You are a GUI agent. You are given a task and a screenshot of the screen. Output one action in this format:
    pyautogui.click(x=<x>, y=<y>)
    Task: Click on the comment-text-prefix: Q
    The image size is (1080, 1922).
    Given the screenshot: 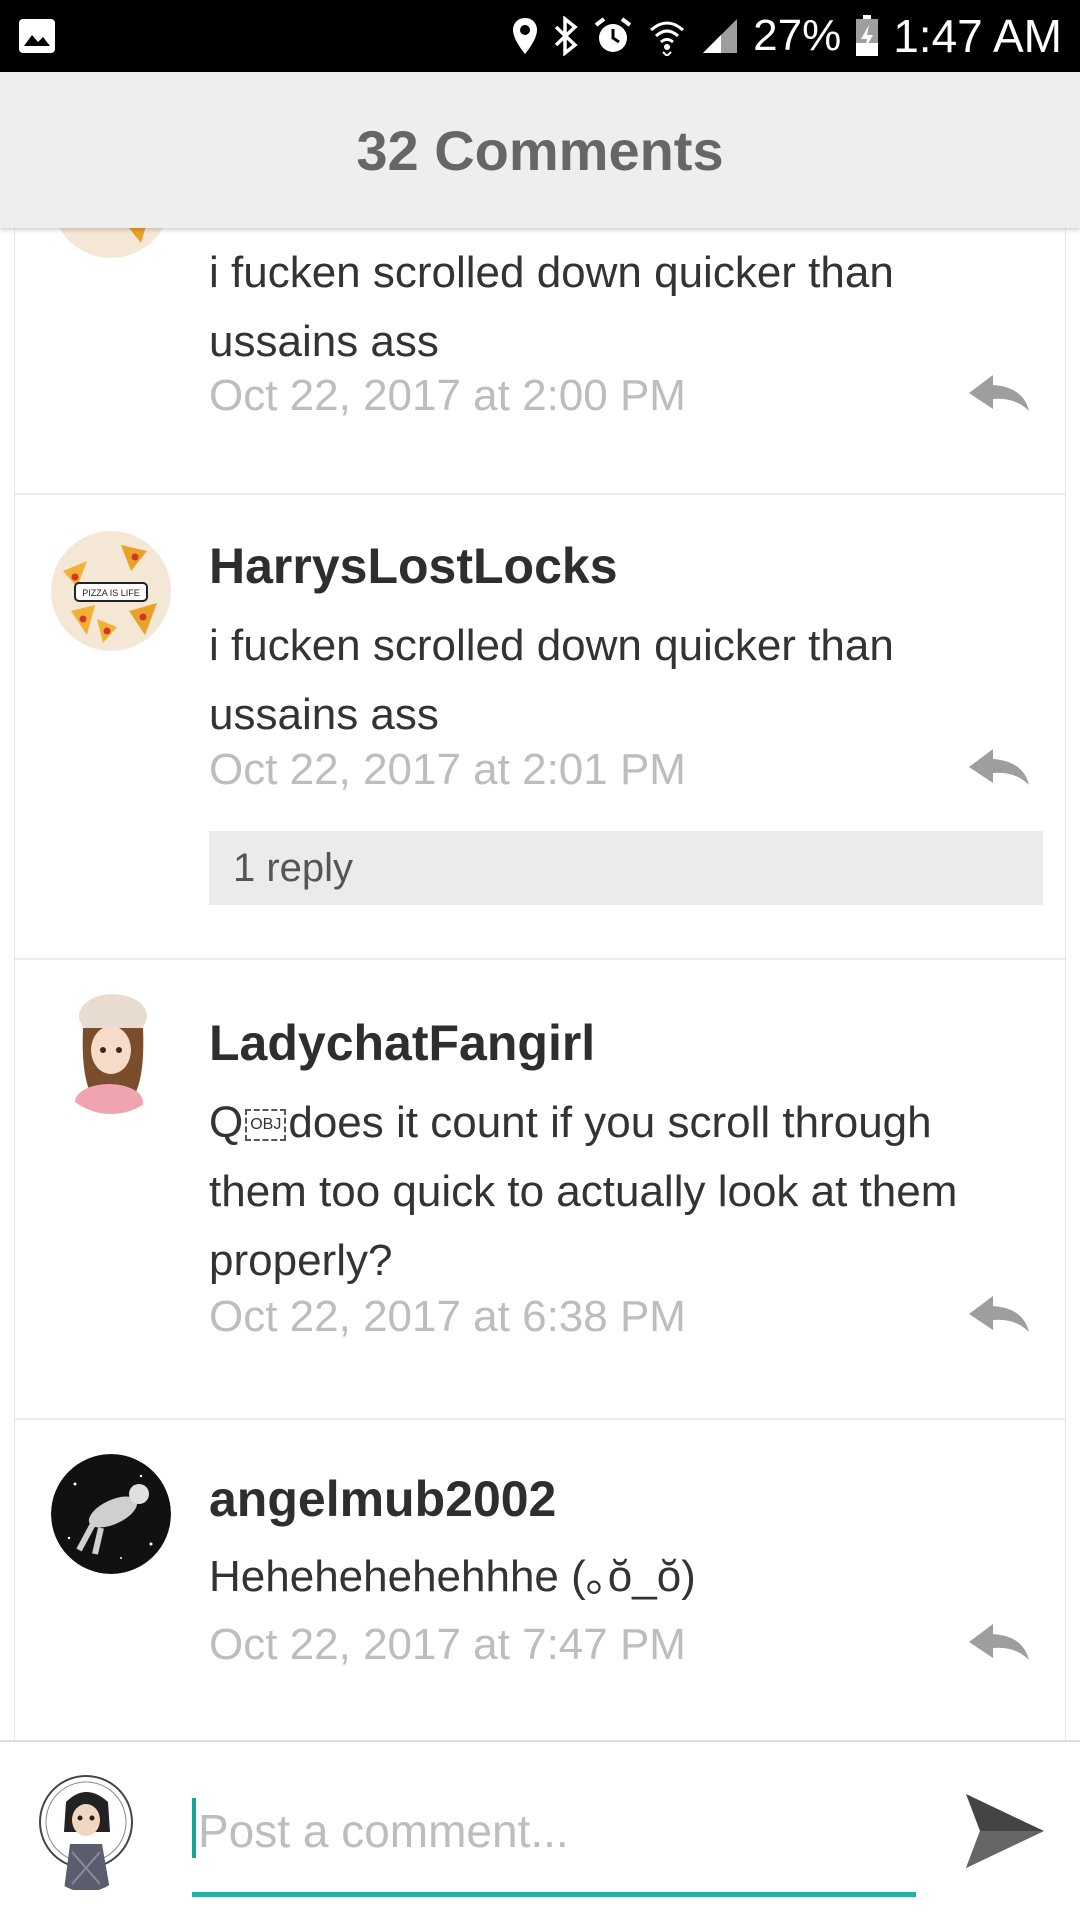 What is the action you would take?
    pyautogui.click(x=226, y=1122)
    